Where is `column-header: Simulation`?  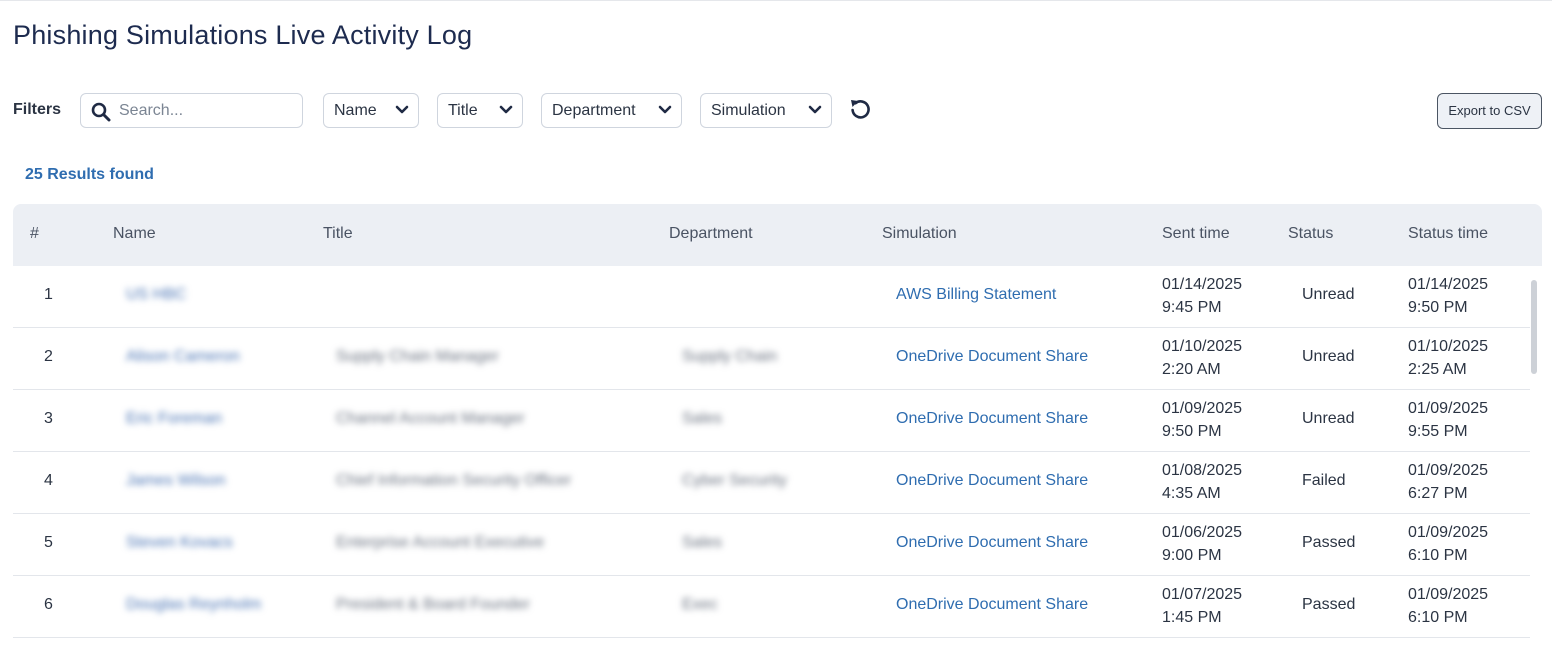
column-header: Simulation is located at coordinates (919, 234).